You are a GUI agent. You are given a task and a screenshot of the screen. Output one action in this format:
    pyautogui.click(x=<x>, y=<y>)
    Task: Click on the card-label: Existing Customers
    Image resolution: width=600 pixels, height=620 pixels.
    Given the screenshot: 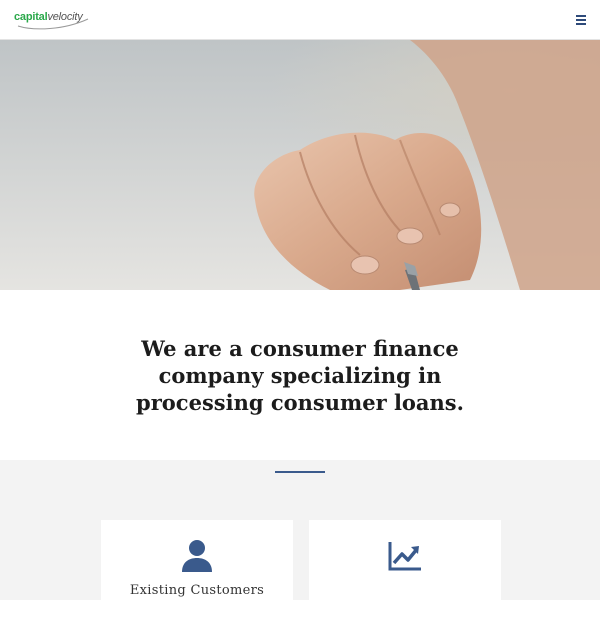 What is the action you would take?
    pyautogui.click(x=197, y=590)
    